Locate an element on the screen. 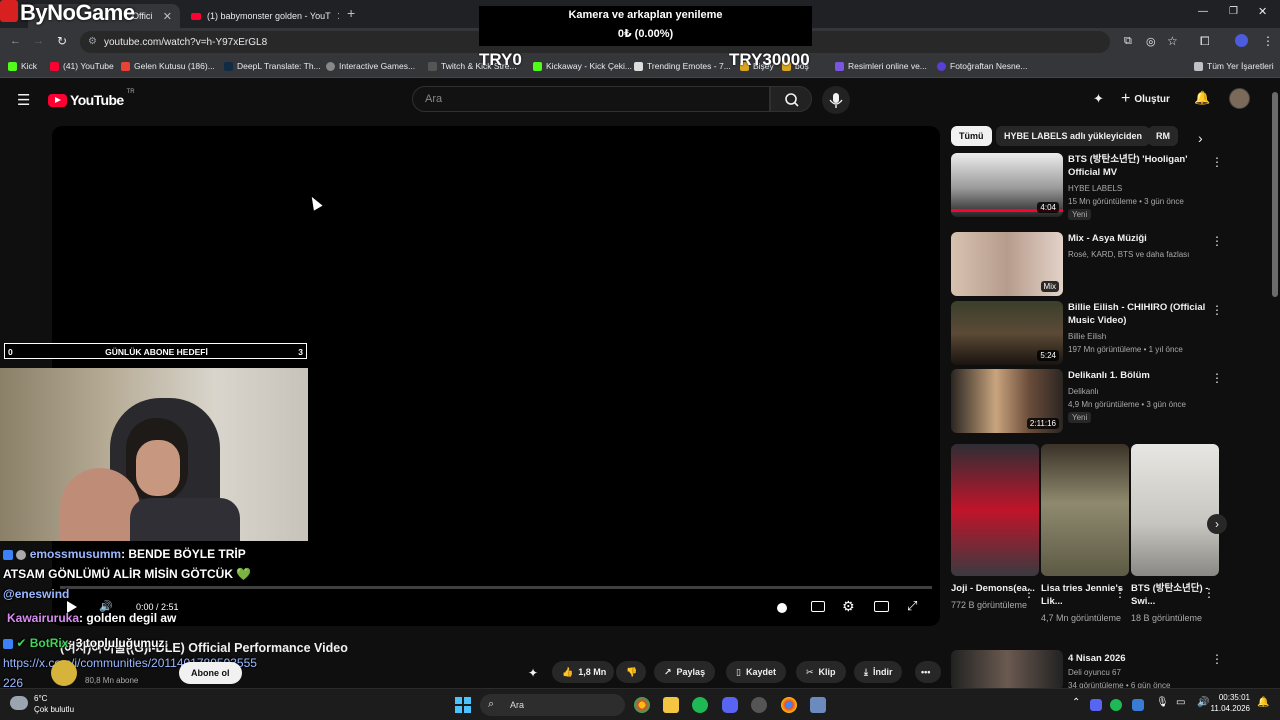 The height and width of the screenshot is (720, 1280). notification-center-icon: 🔔 is located at coordinates (1263, 702).